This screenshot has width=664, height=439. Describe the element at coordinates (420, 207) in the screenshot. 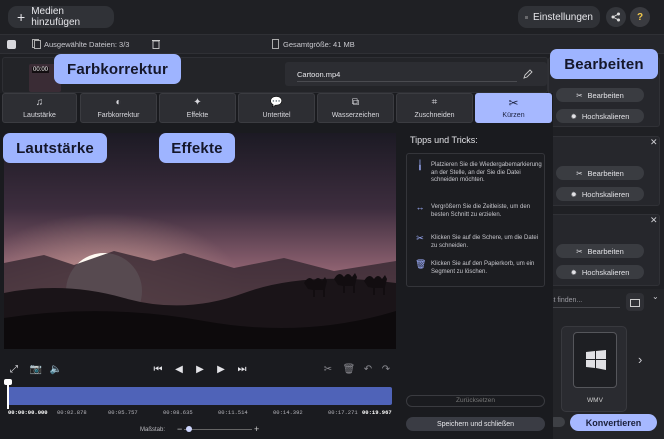

I see `expand-icon: ↔` at that location.